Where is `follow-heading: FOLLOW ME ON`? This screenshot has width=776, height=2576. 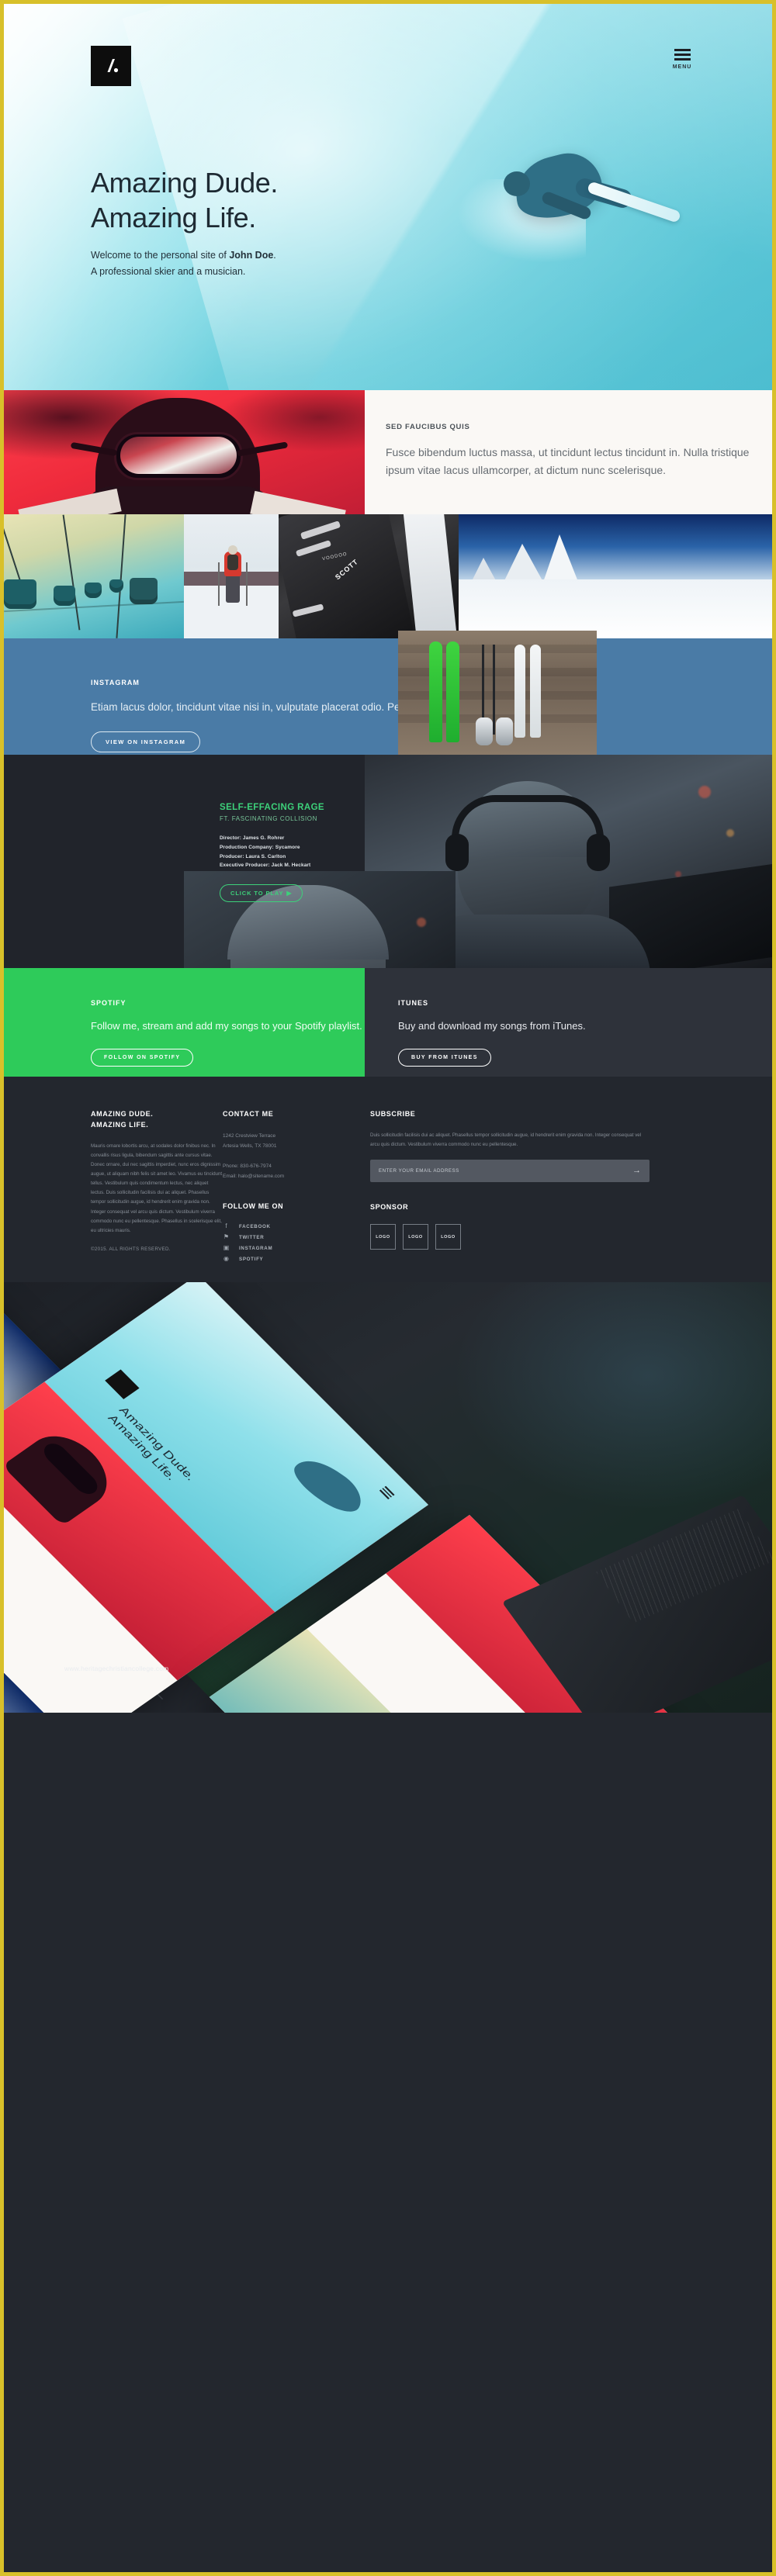
follow-heading: FOLLOW ME ON is located at coordinates (253, 1206).